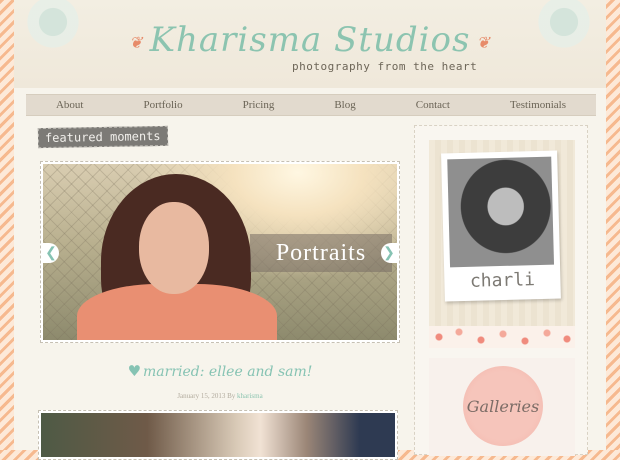  I want to click on nav-item-testimonials: Testimonials, so click(538, 105).